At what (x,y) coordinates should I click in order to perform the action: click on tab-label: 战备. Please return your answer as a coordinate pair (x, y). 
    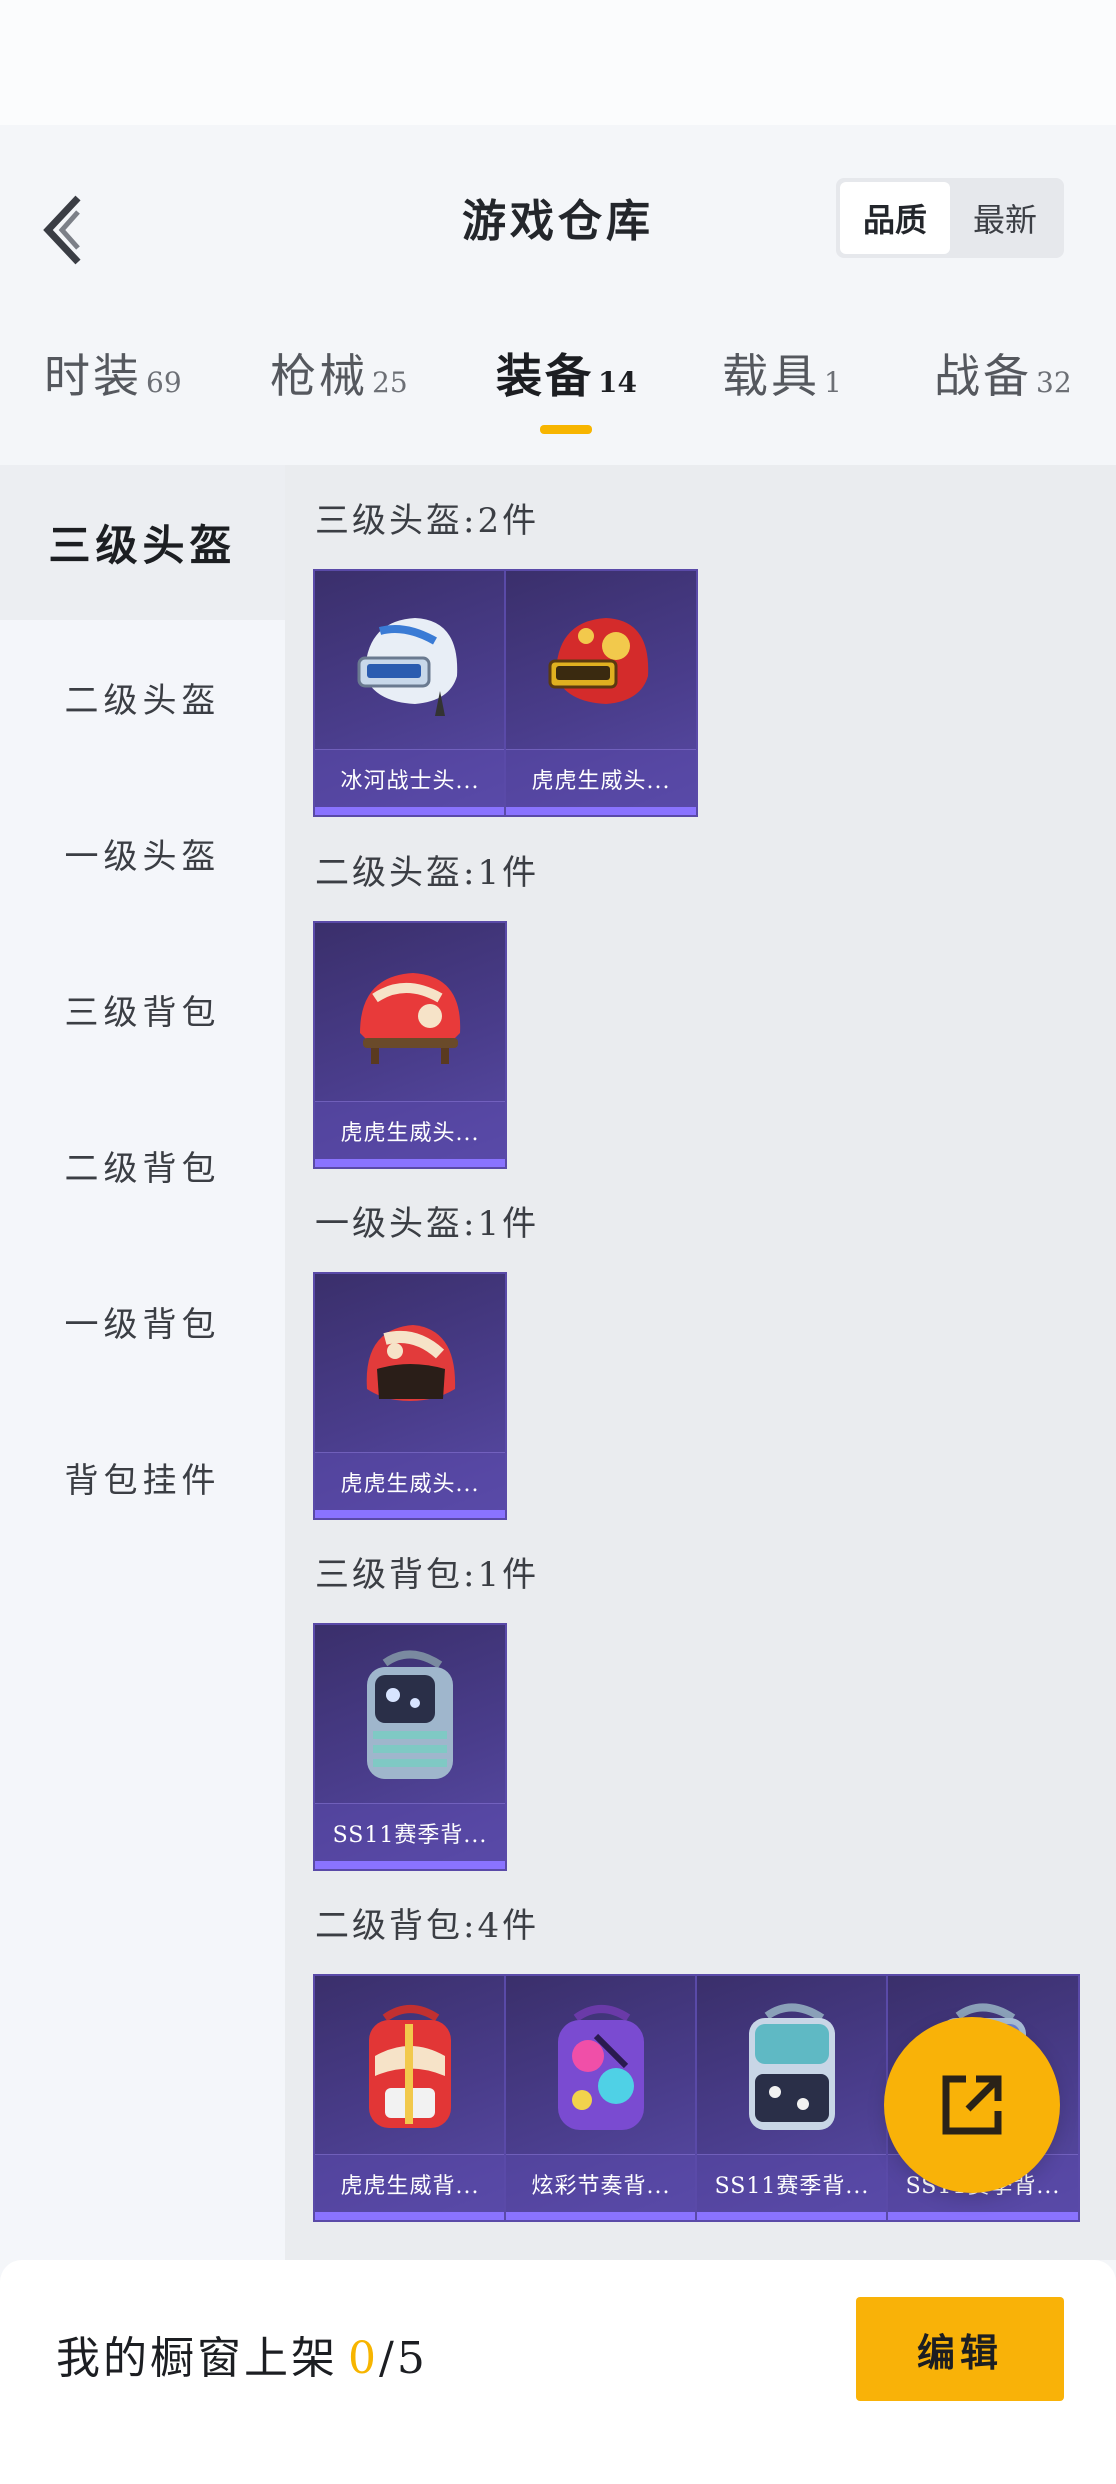
    Looking at the image, I should click on (983, 376).